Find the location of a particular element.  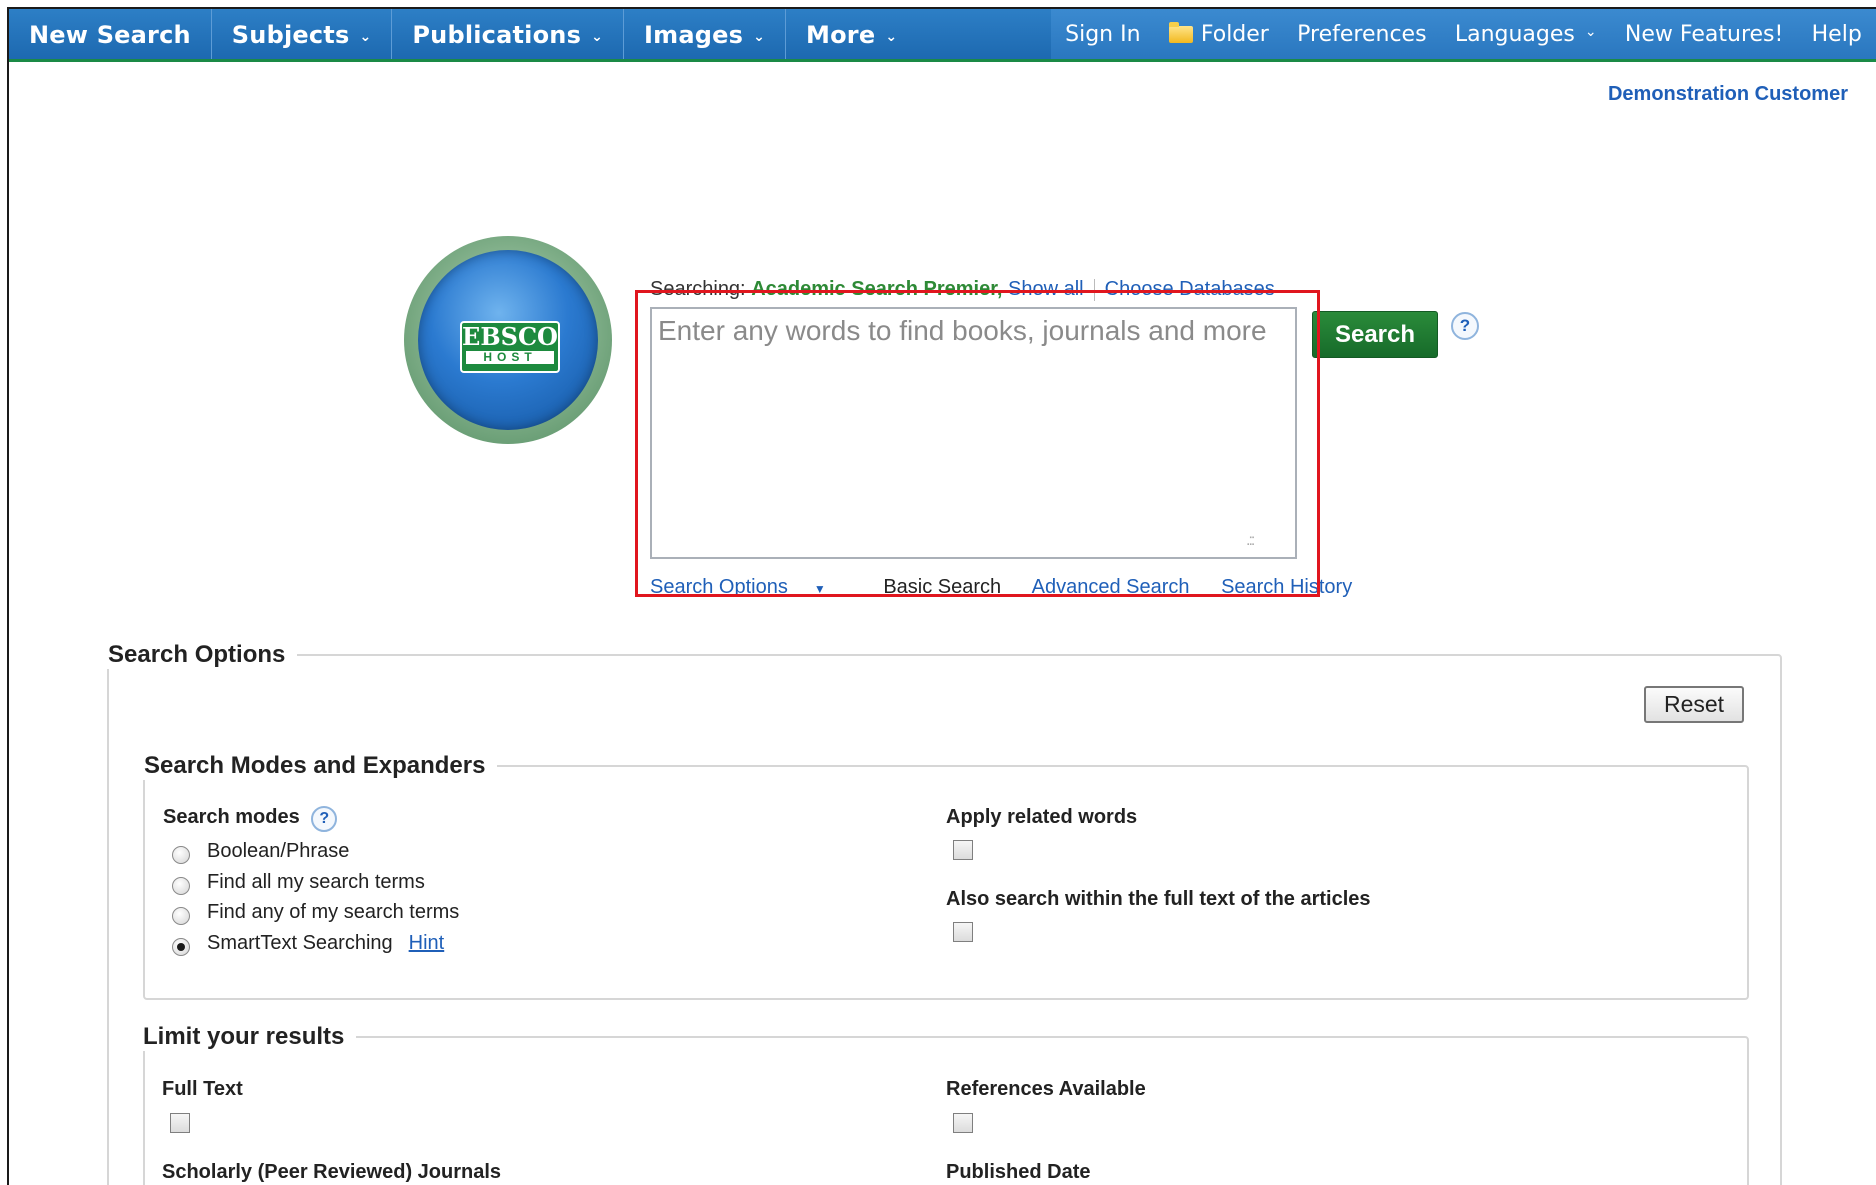

published-date-label: Published Date is located at coordinates (1018, 1172).